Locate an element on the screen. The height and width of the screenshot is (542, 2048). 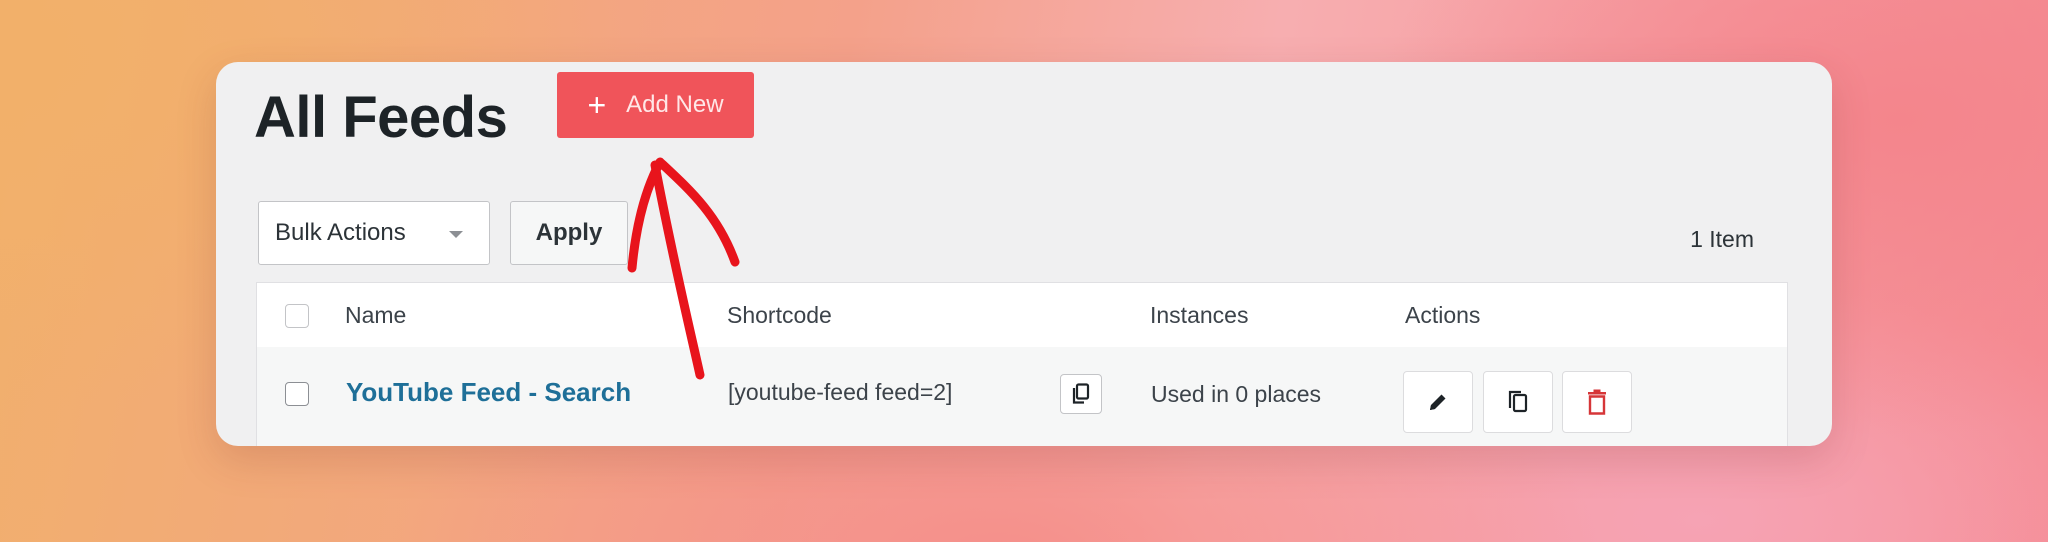
column-header-name: Name is located at coordinates (375, 315).